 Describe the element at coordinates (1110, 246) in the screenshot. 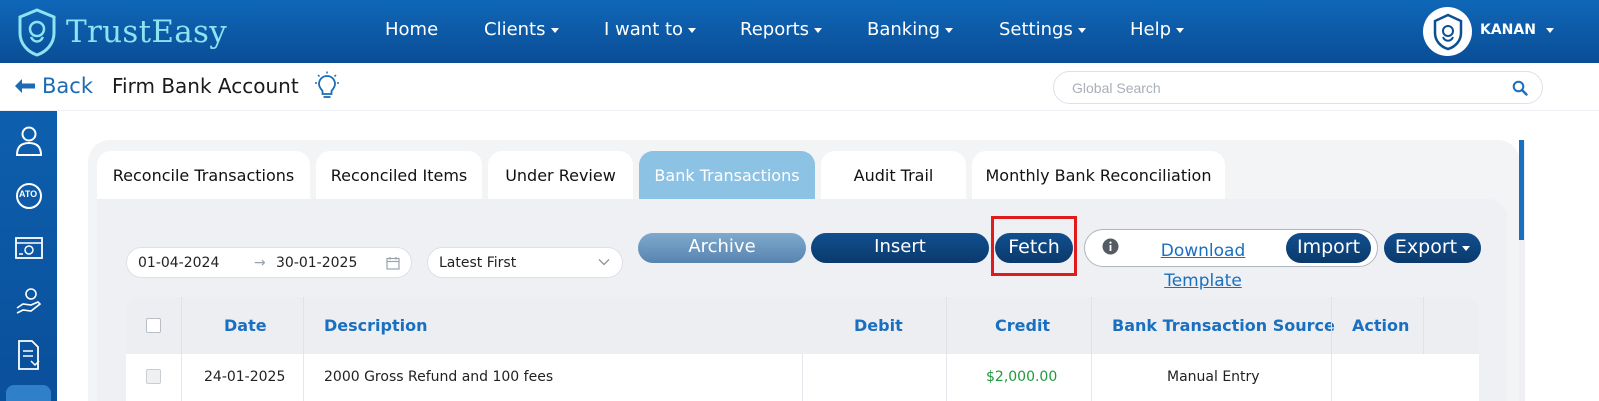

I see `info-icon` at that location.